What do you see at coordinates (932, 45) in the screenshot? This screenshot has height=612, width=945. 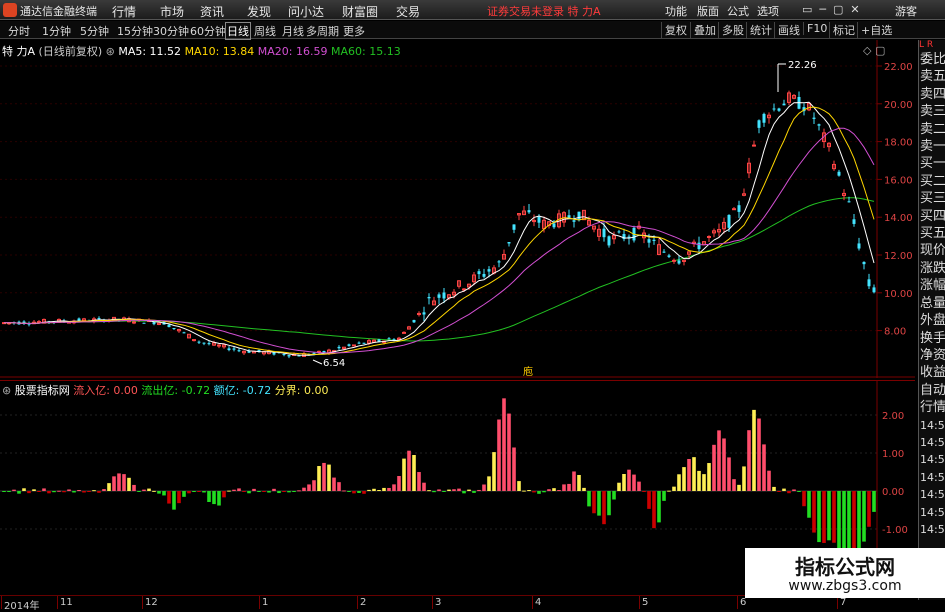 I see `sidebar-toggle: L R` at bounding box center [932, 45].